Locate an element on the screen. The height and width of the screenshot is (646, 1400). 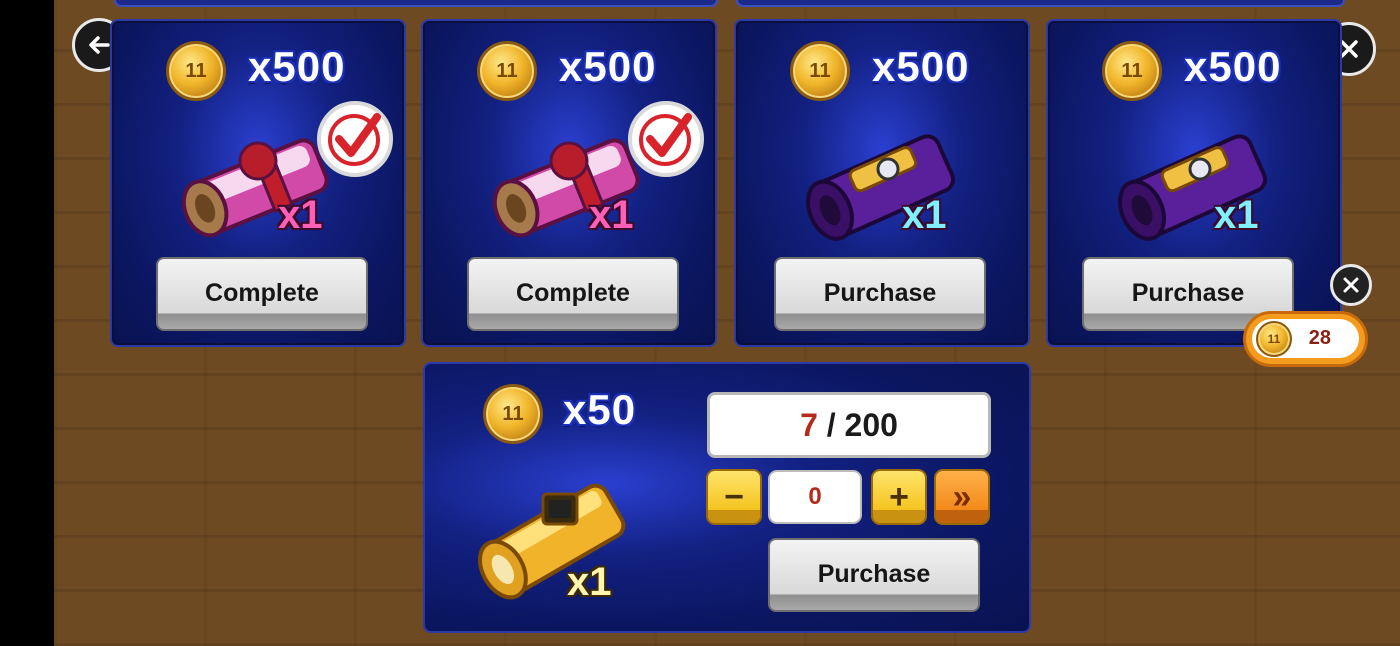
currency-balance-inner: 11 28 is located at coordinates (1305, 338).